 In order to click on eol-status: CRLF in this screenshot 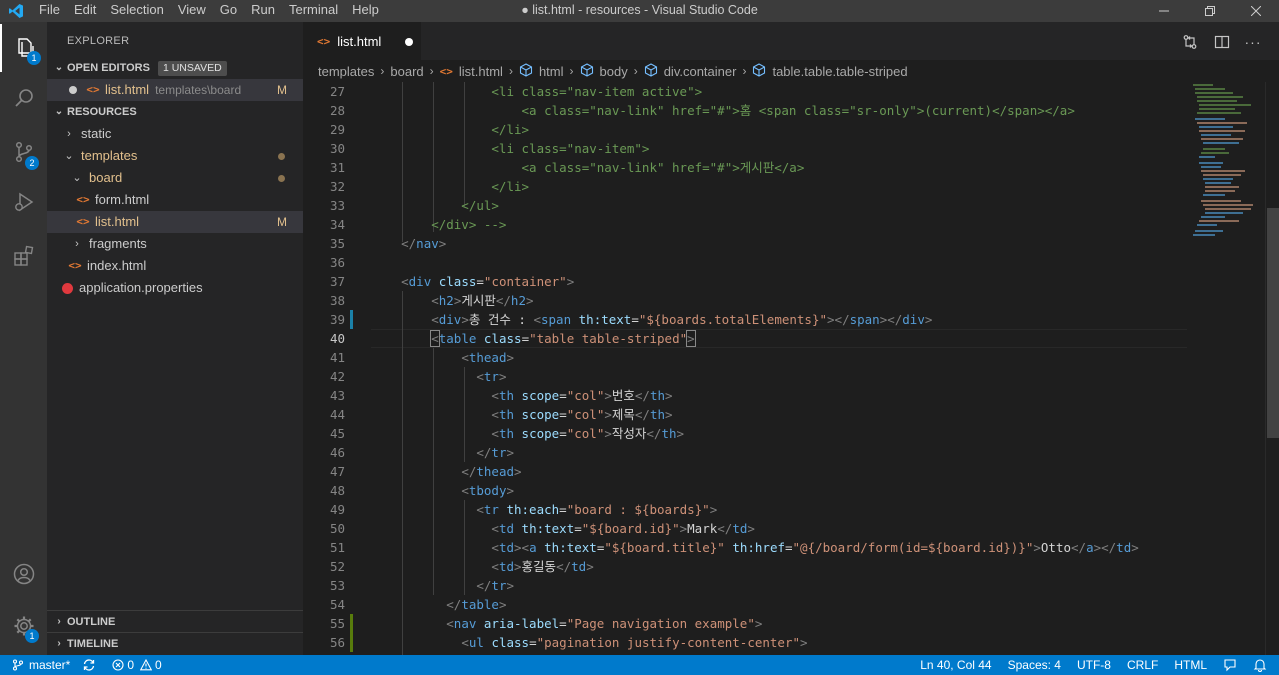, I will do `click(1144, 665)`.